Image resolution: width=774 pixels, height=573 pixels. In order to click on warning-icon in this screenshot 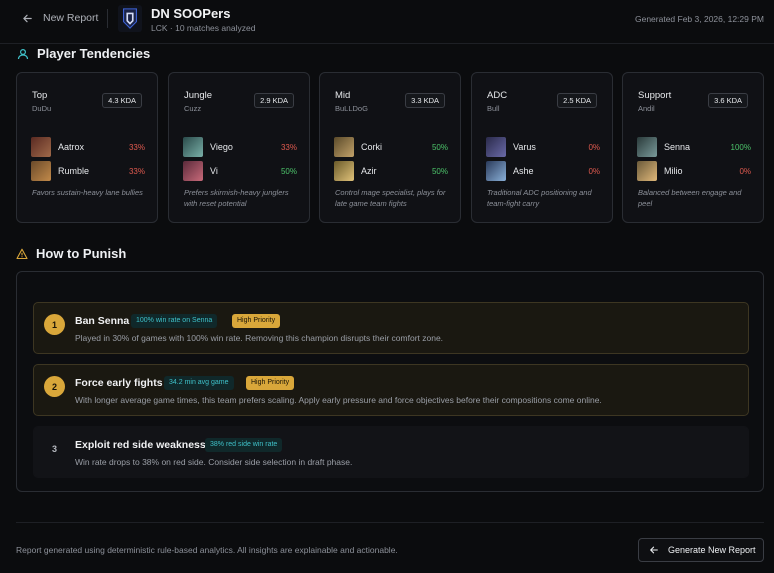, I will do `click(22, 253)`.